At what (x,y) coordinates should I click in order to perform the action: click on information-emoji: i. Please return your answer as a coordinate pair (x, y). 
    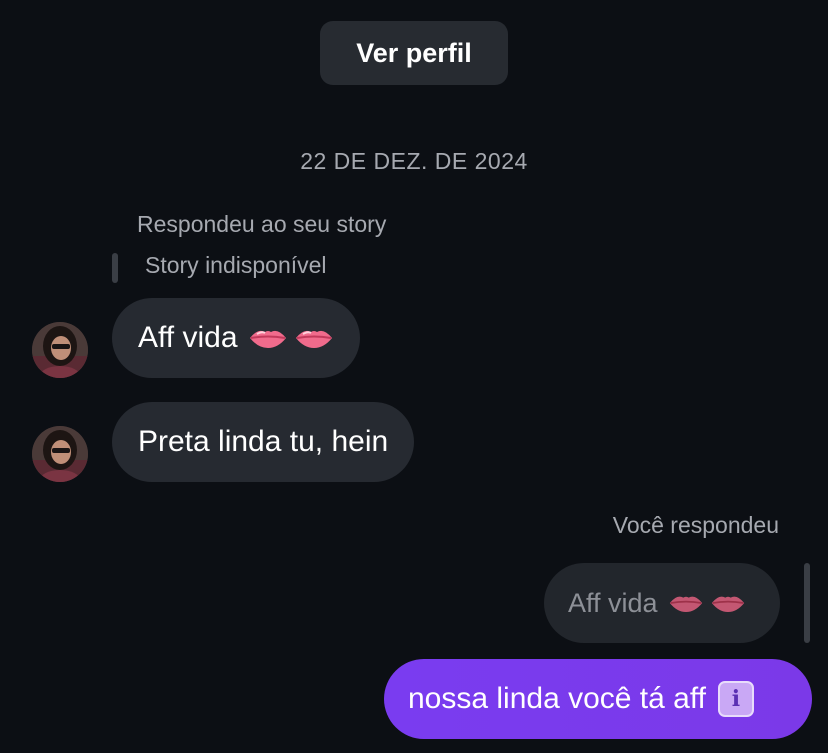
    Looking at the image, I should click on (735, 699).